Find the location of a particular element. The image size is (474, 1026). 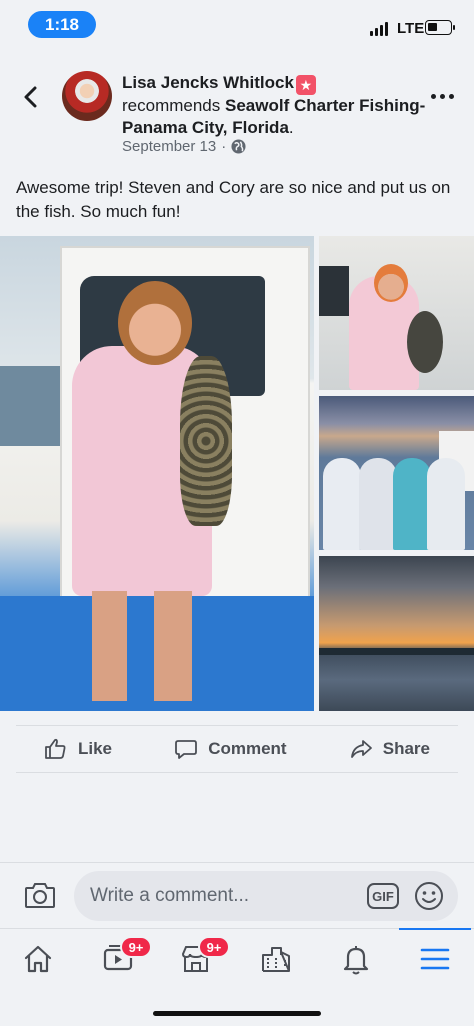

photo-sunset is located at coordinates (396, 633).